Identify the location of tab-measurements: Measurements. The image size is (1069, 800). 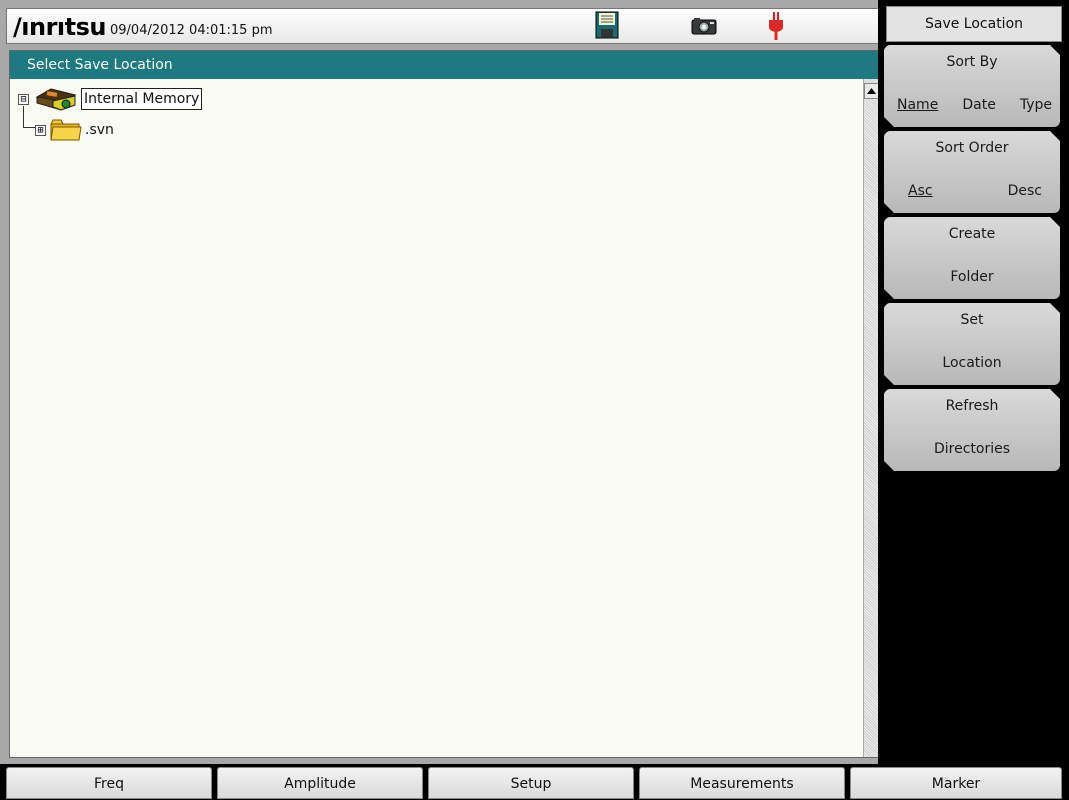
(742, 783).